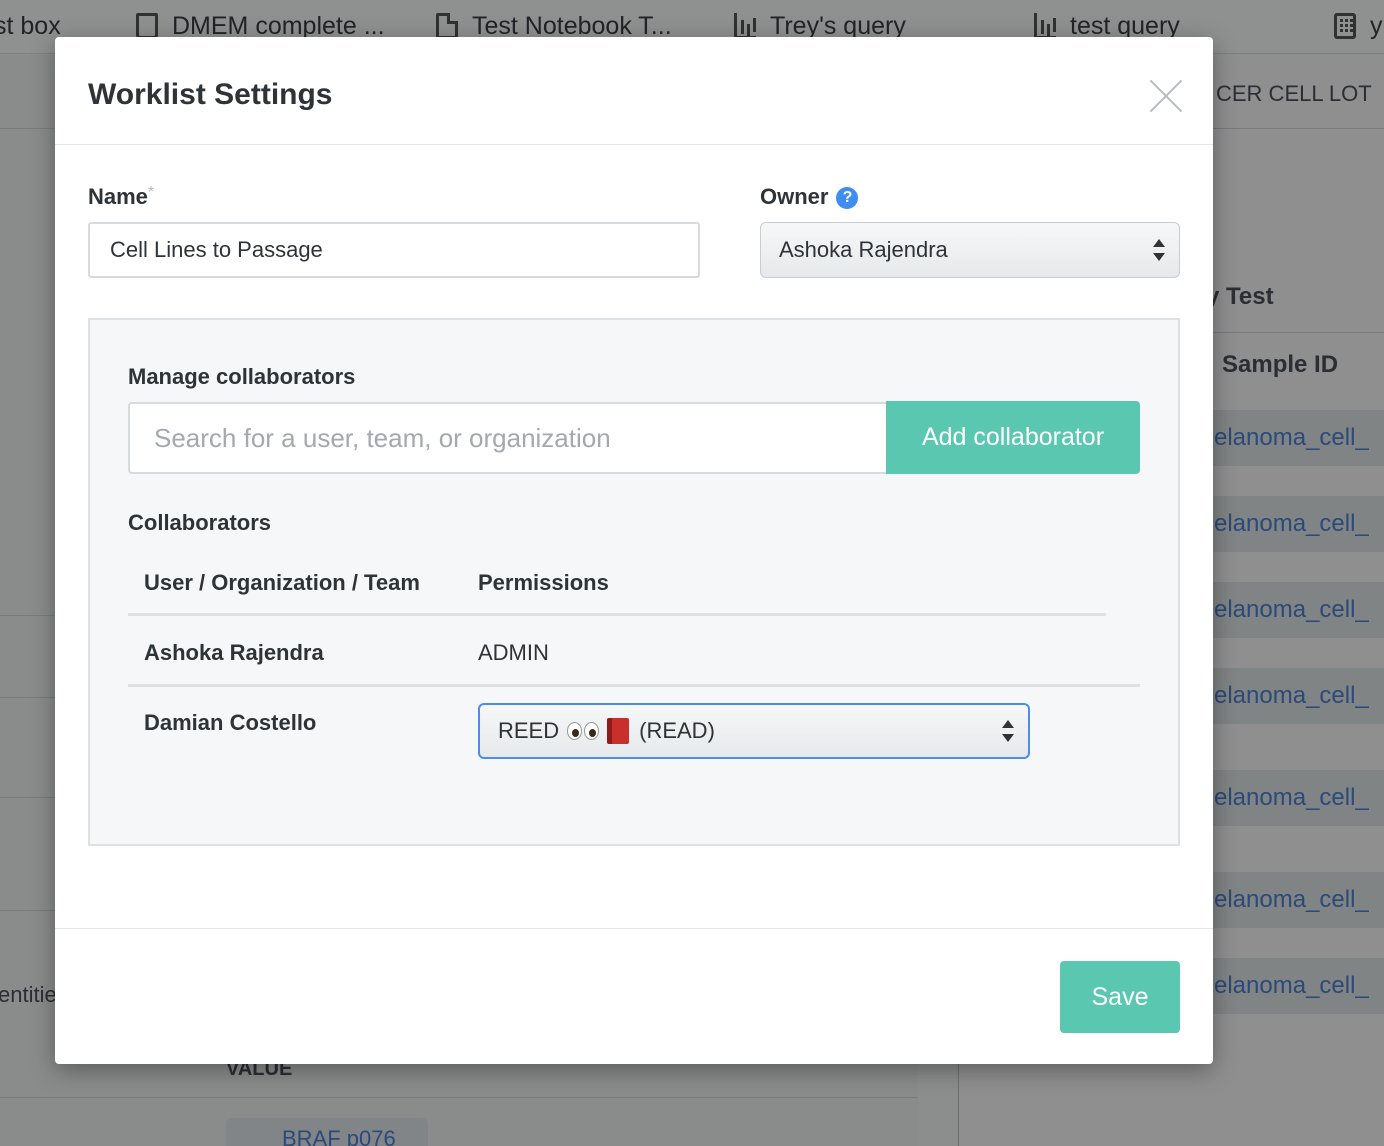 The width and height of the screenshot is (1384, 1146). What do you see at coordinates (863, 249) in the screenshot?
I see `owner-select-value: Ashoka Rajendra` at bounding box center [863, 249].